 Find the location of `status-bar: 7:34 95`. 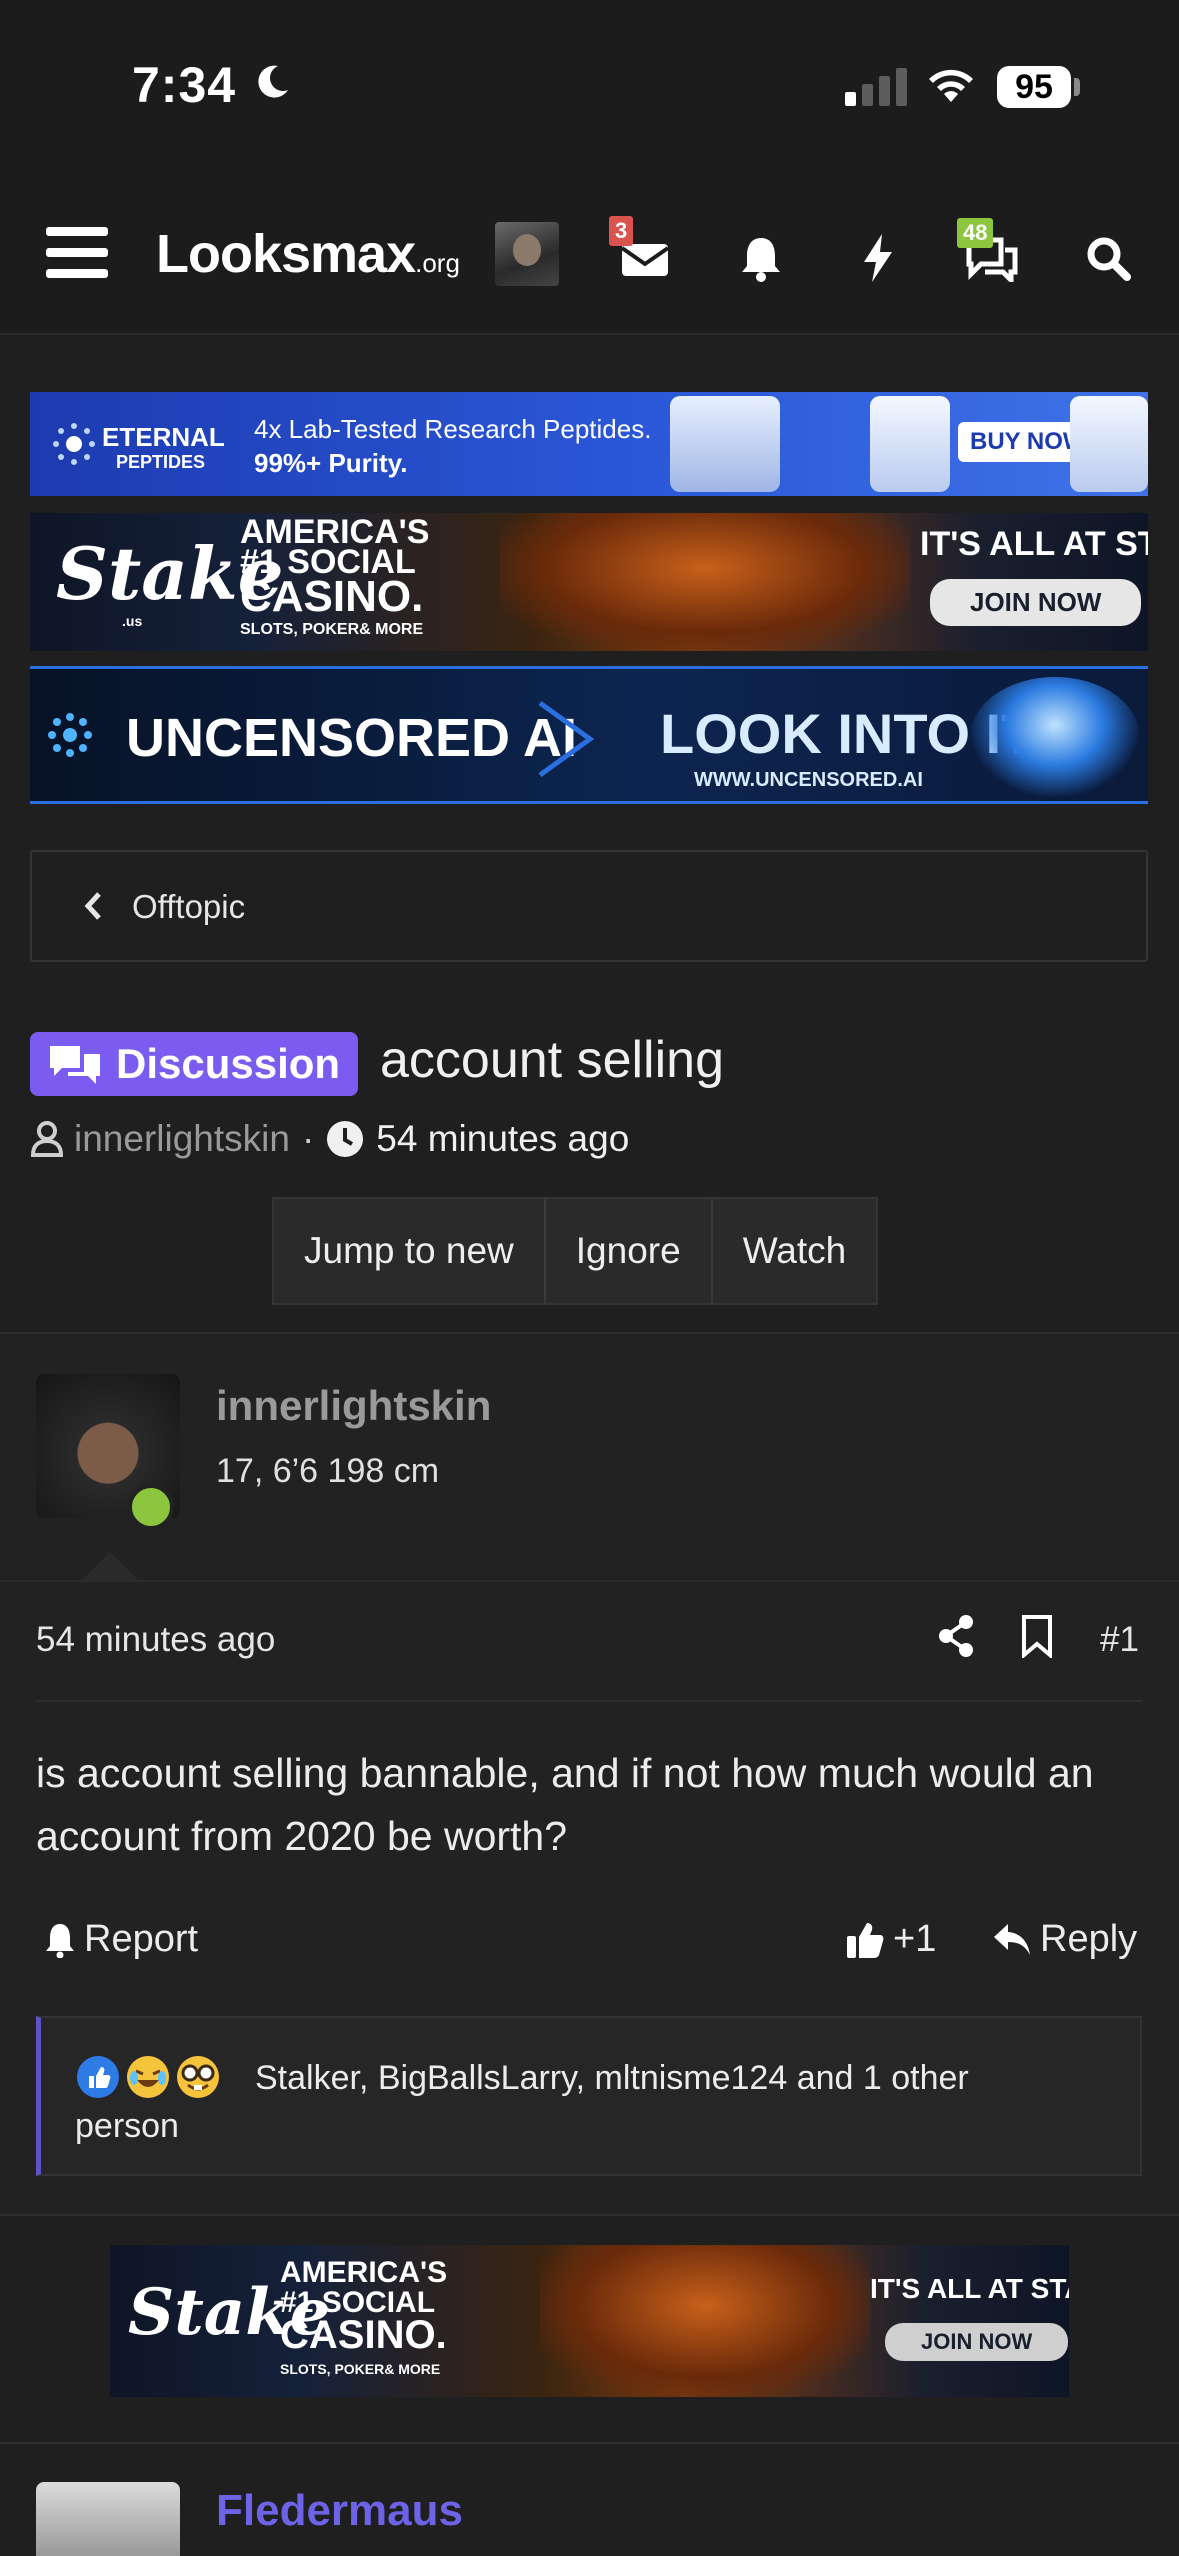

status-bar: 7:34 95 is located at coordinates (589, 87).